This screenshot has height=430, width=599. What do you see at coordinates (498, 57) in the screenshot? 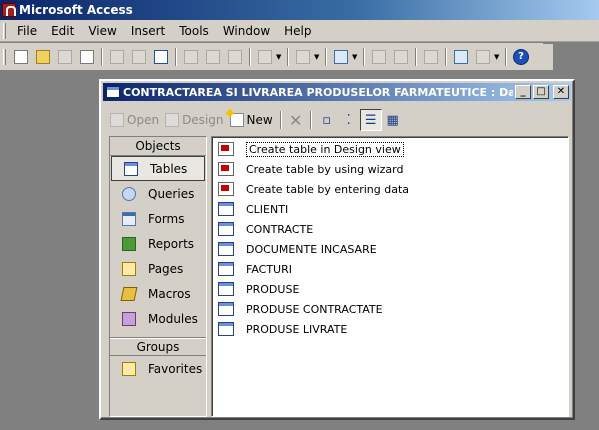
I see `new-object-dropdown-icon: ▼` at bounding box center [498, 57].